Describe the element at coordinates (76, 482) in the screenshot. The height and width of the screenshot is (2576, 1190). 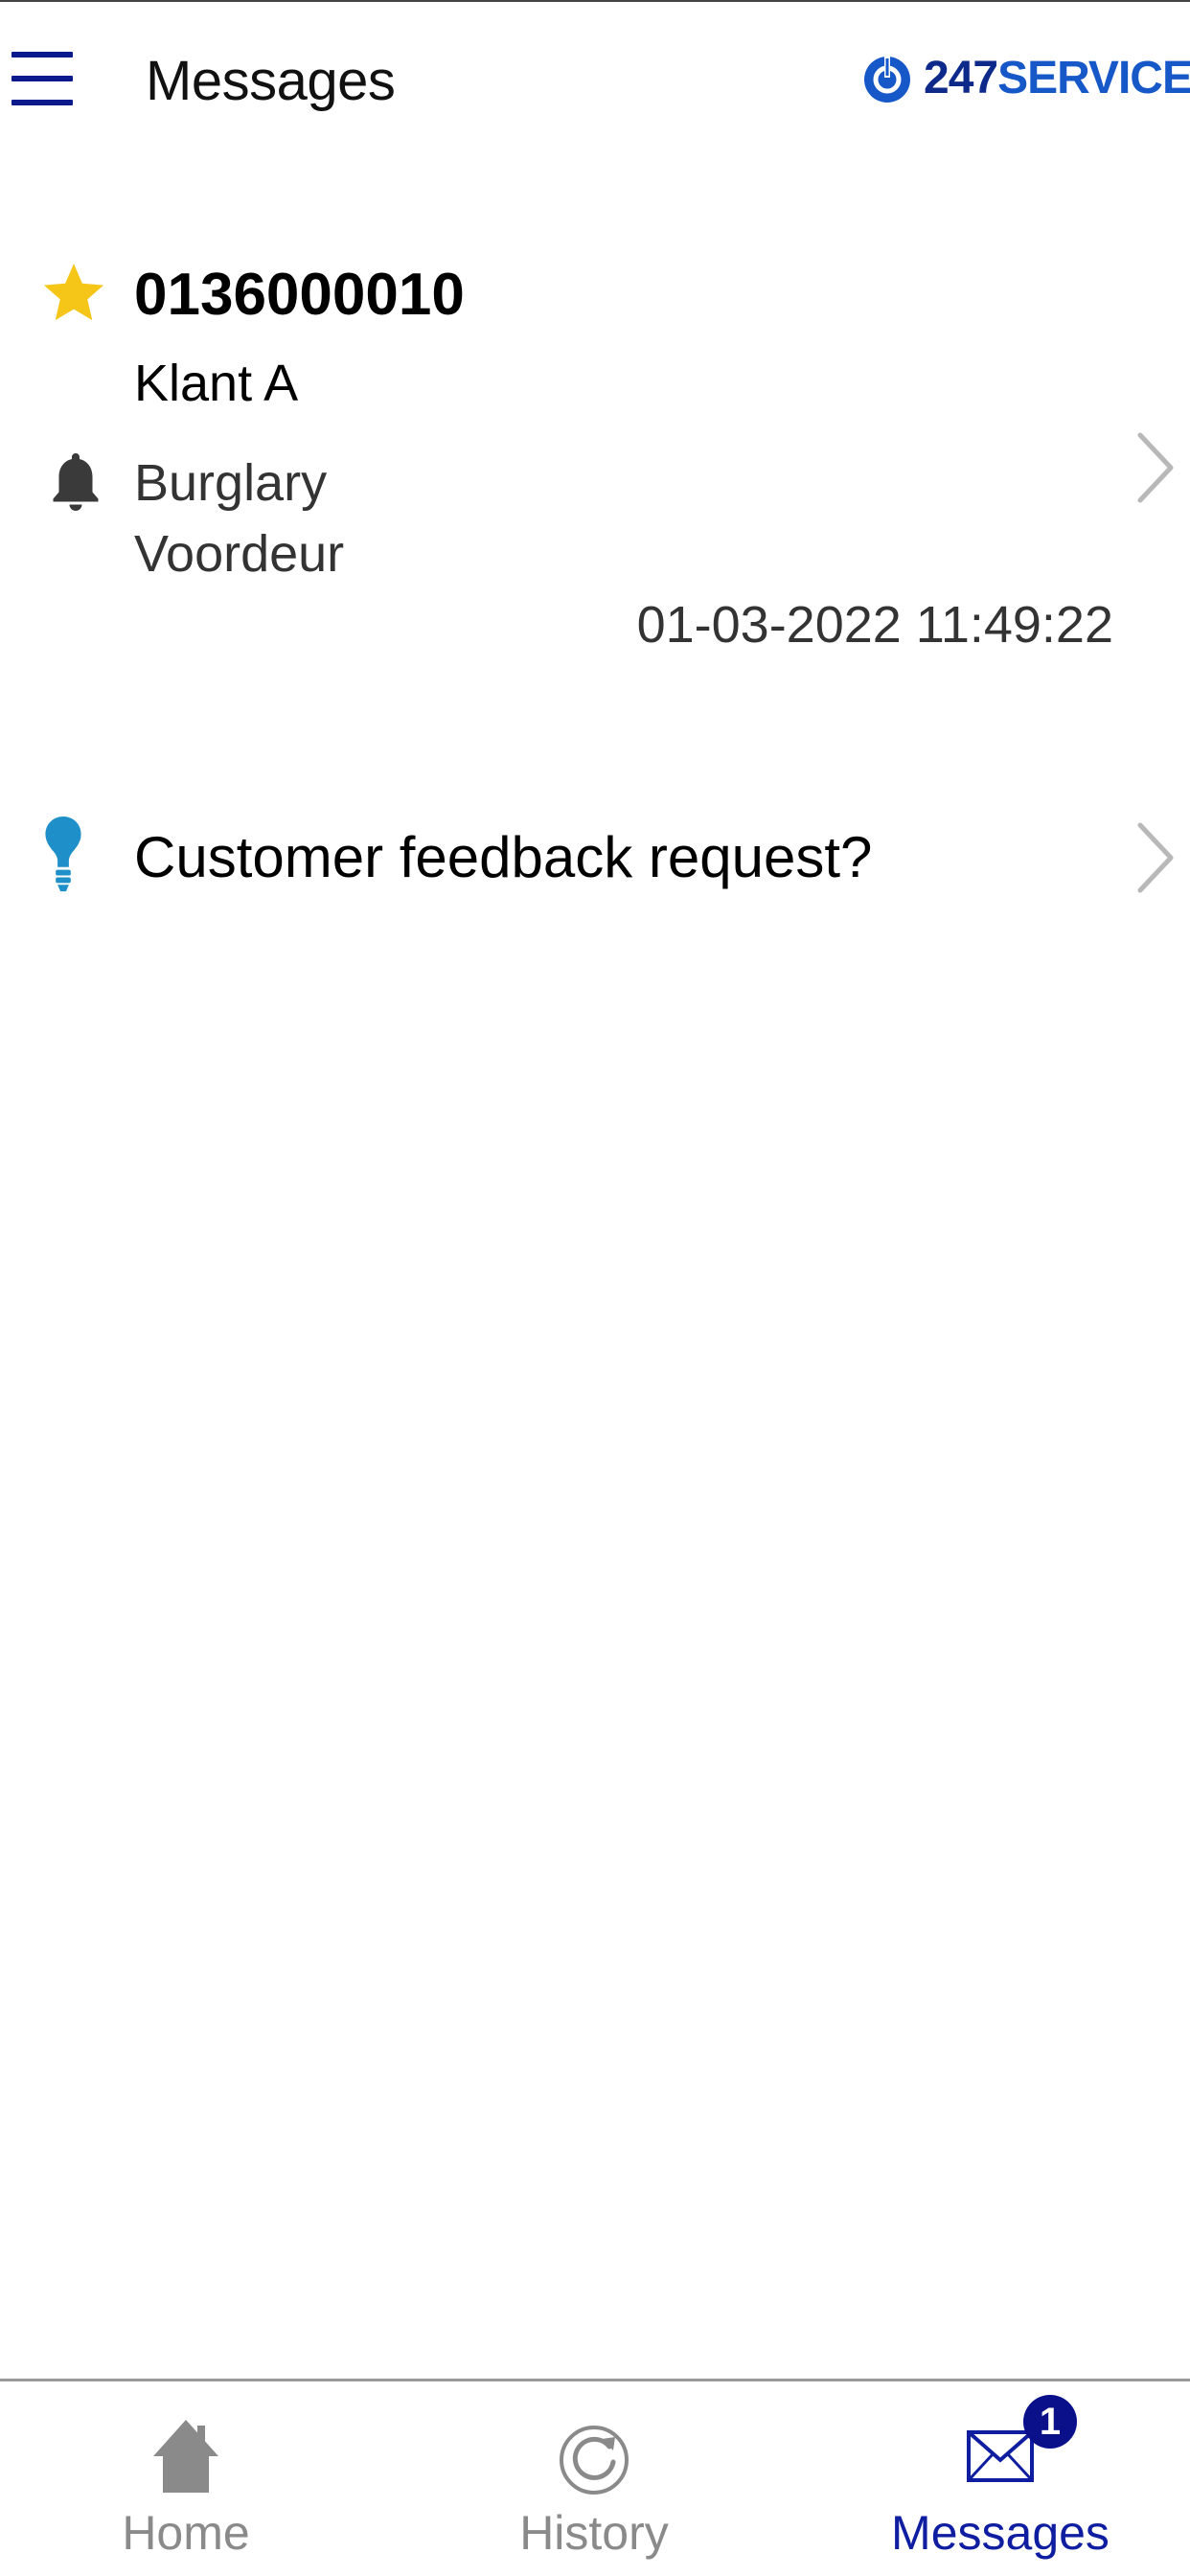
I see `bell-icon` at that location.